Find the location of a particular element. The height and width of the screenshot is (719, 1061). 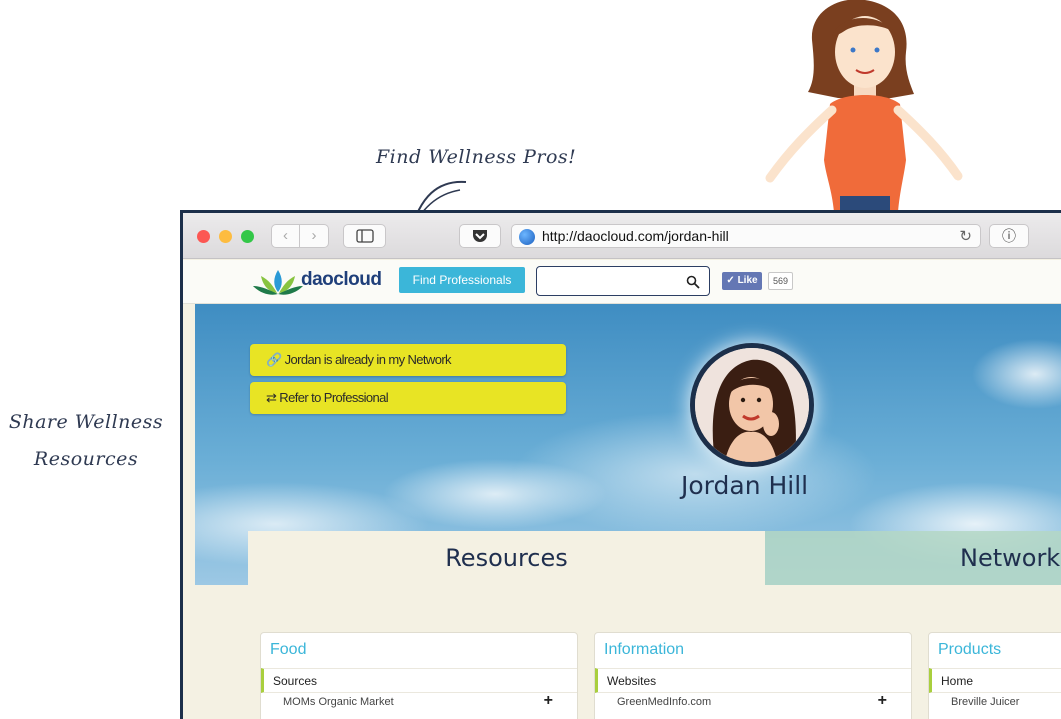

avatar-photo is located at coordinates (752, 405).